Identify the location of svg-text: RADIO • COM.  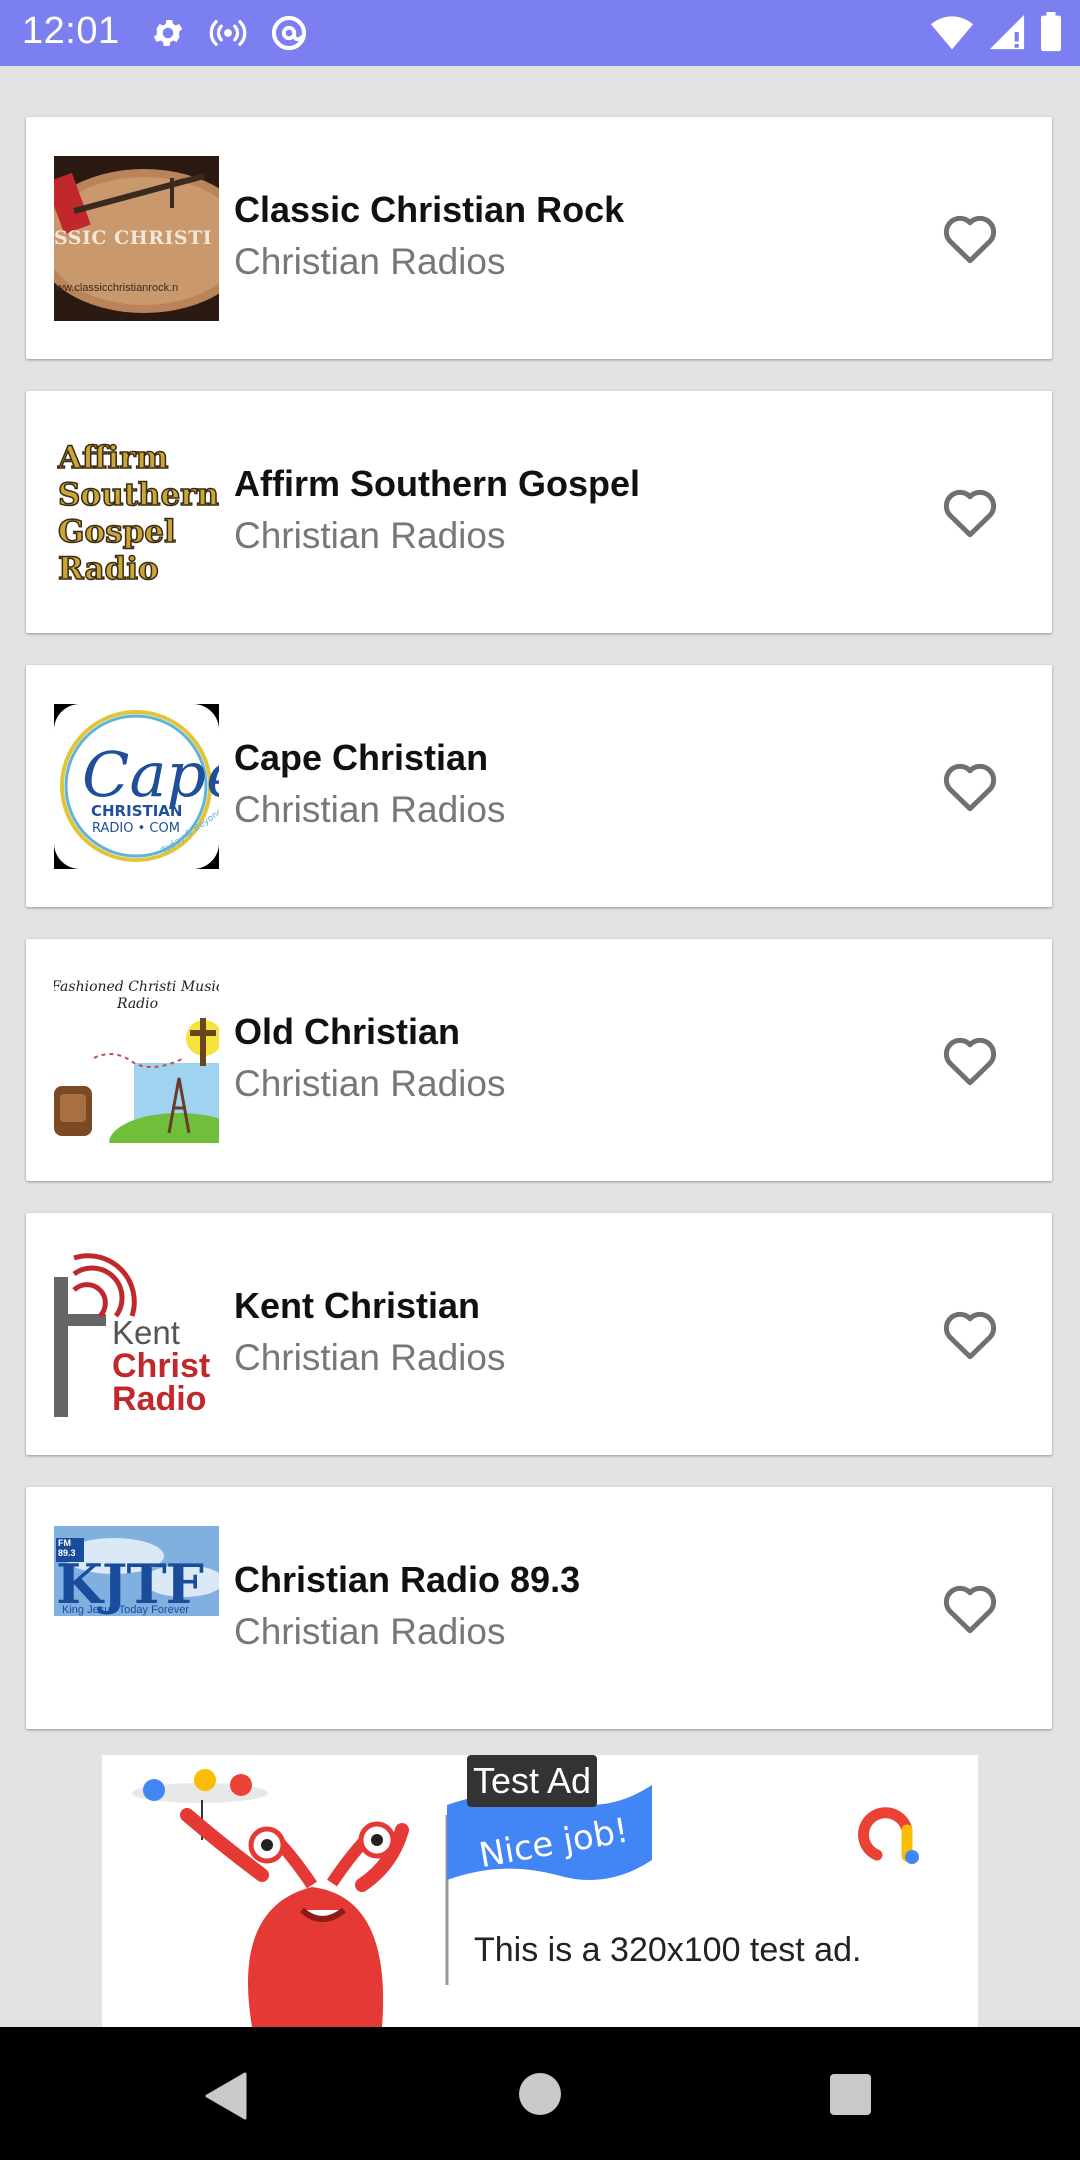
(136, 828).